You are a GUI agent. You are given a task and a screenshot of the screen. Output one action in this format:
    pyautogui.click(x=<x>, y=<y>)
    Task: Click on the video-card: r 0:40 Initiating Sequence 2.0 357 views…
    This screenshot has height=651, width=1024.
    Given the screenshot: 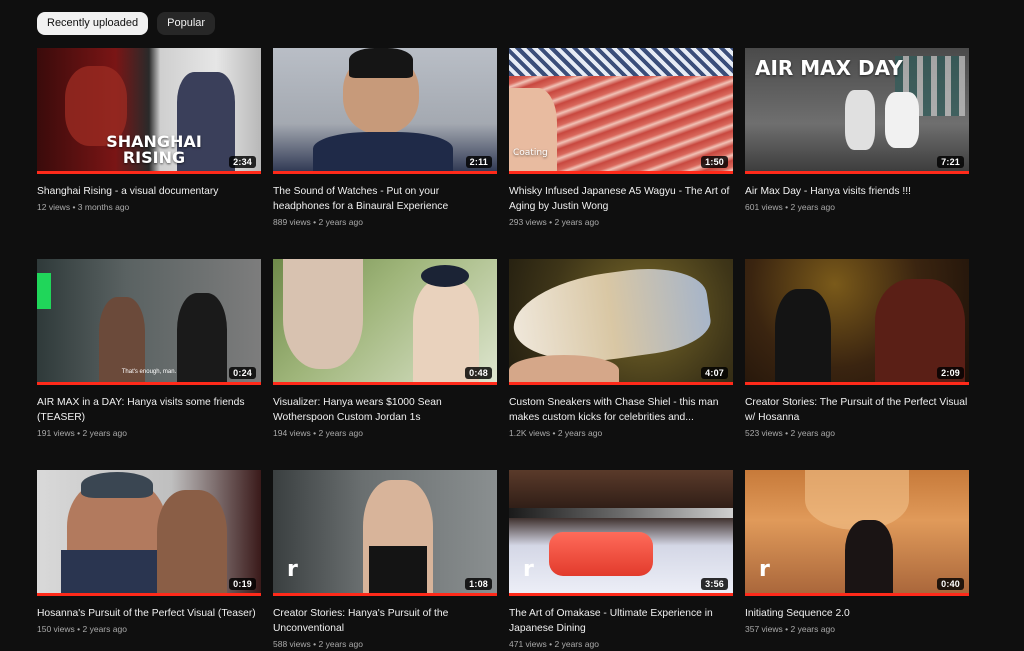 What is the action you would take?
    pyautogui.click(x=857, y=558)
    